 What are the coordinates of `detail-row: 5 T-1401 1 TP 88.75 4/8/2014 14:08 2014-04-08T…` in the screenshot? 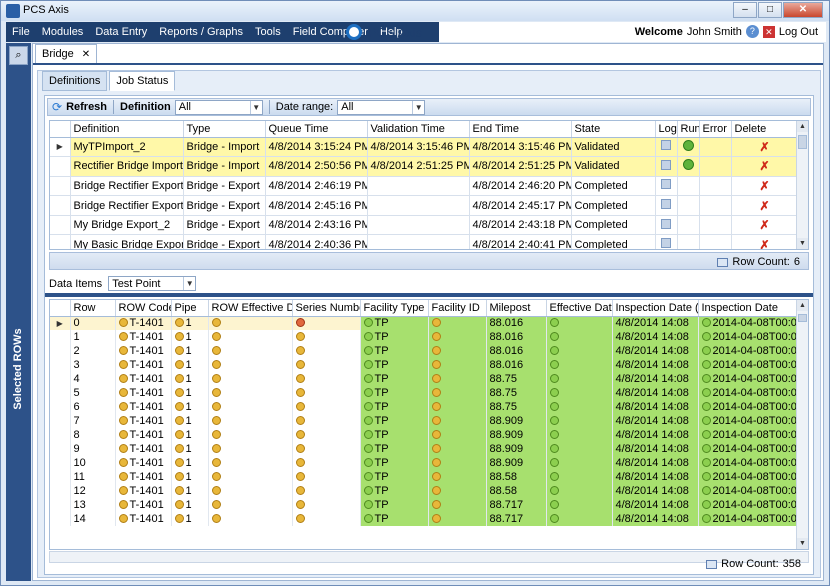 It's located at (424, 393).